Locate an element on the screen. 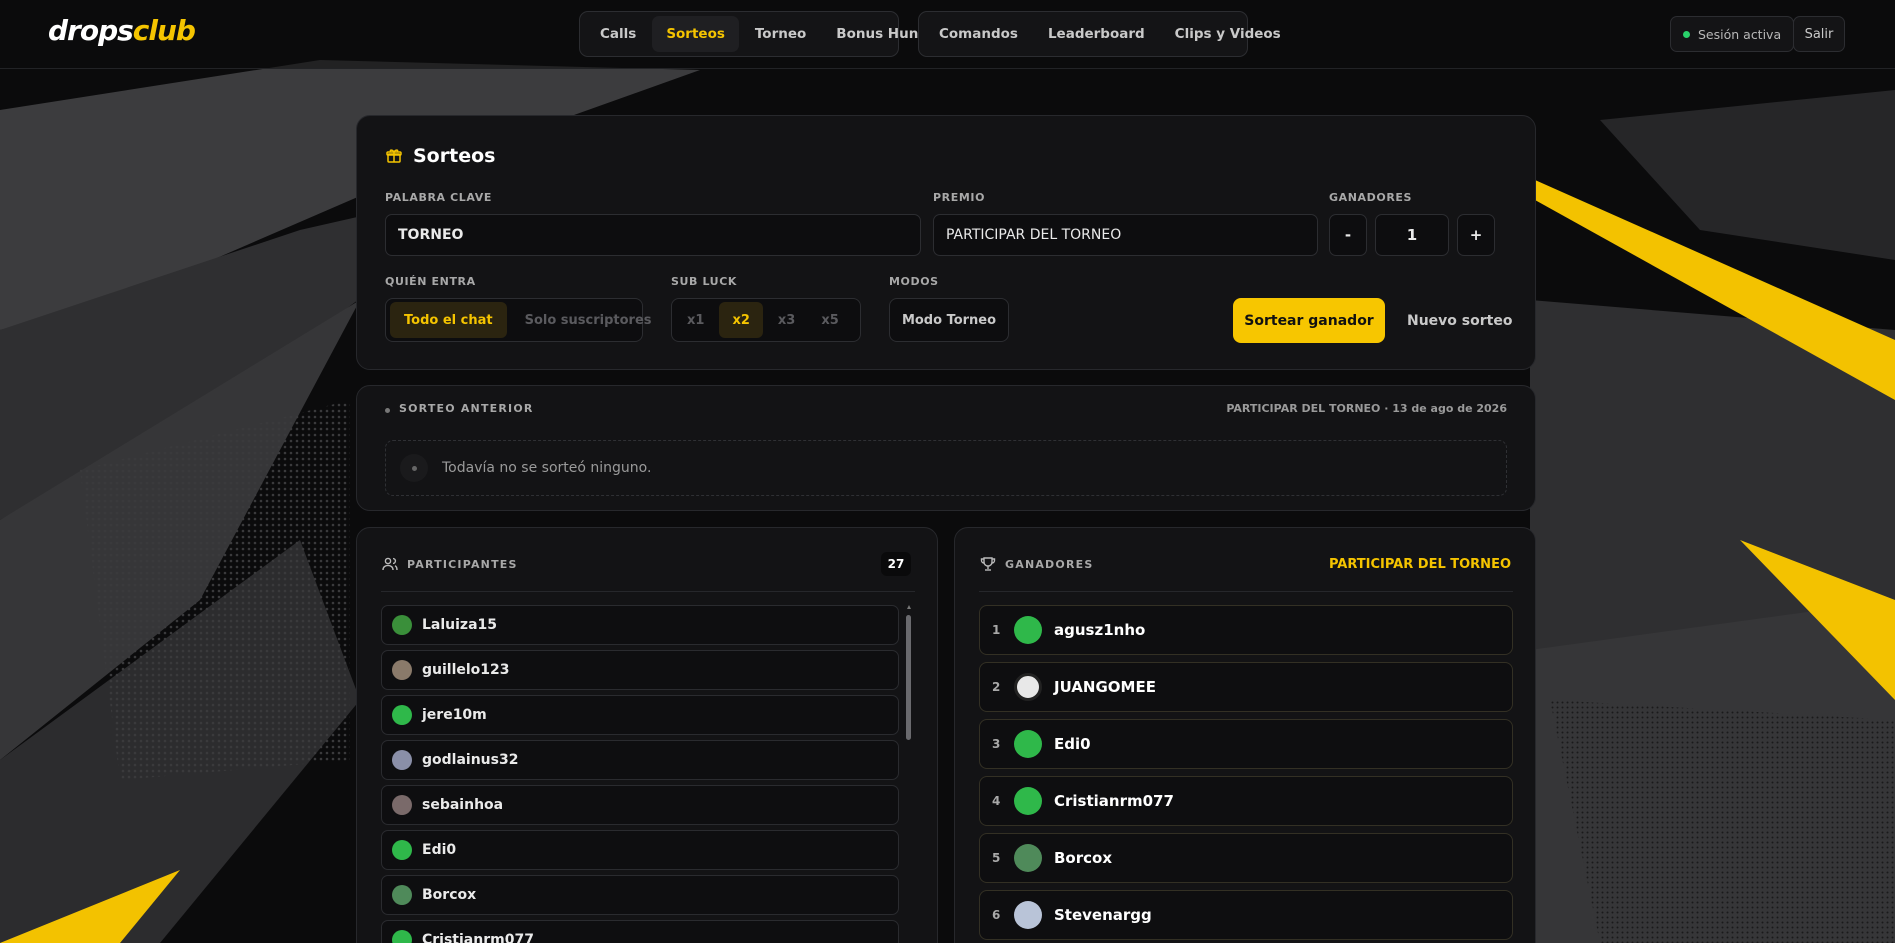  brand-logo: dropsclub is located at coordinates (122, 30).